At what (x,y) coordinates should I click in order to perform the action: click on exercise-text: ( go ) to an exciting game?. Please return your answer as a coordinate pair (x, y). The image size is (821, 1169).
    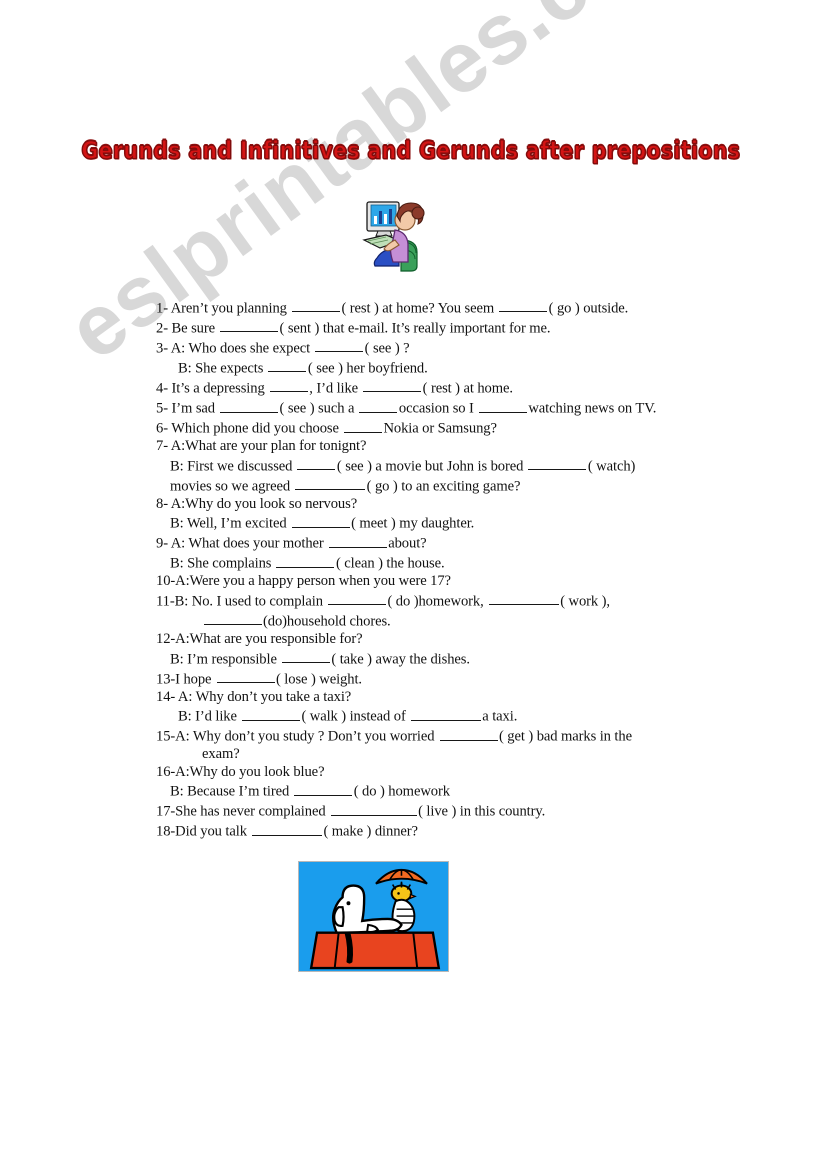
    Looking at the image, I should click on (443, 486).